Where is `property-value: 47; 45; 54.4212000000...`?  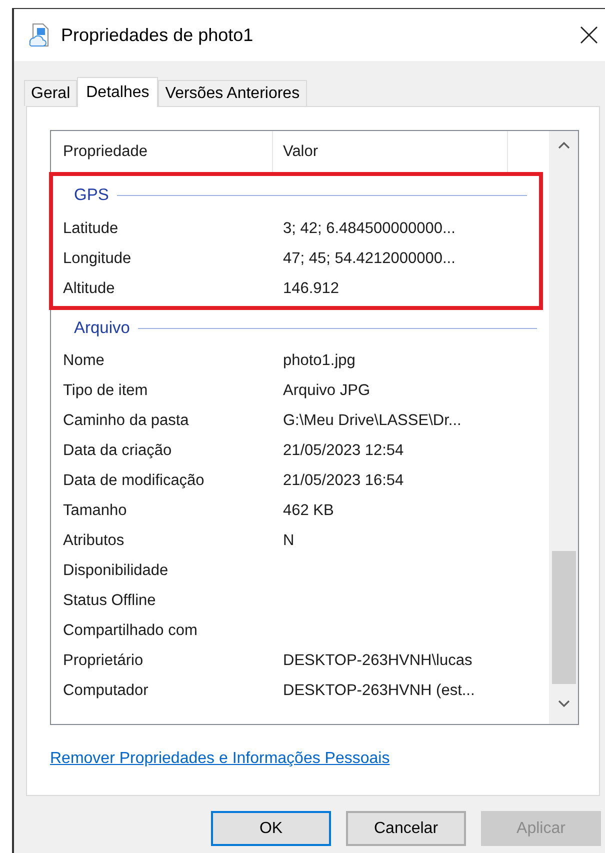 property-value: 47; 45; 54.4212000000... is located at coordinates (369, 259).